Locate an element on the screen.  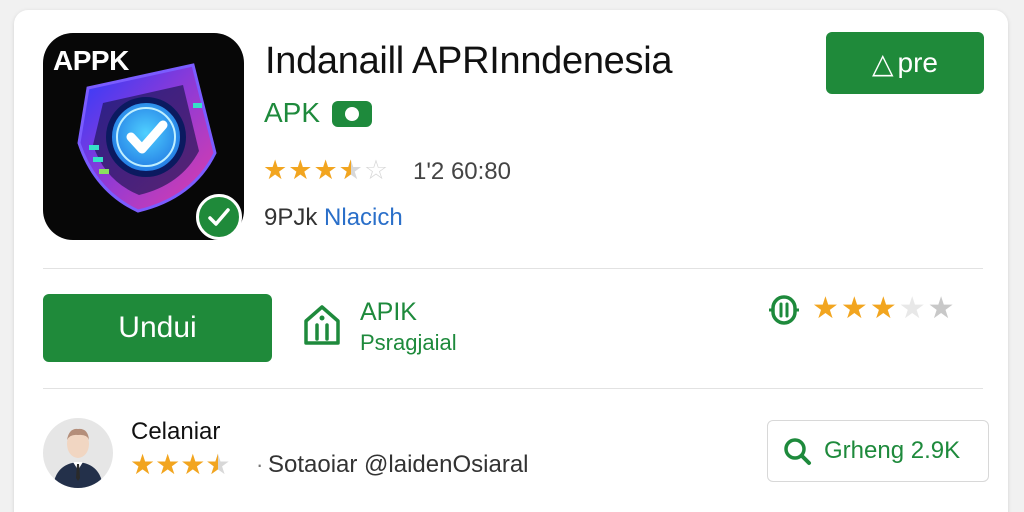
developer-link: 9PJk Nlacich is located at coordinates (333, 218).